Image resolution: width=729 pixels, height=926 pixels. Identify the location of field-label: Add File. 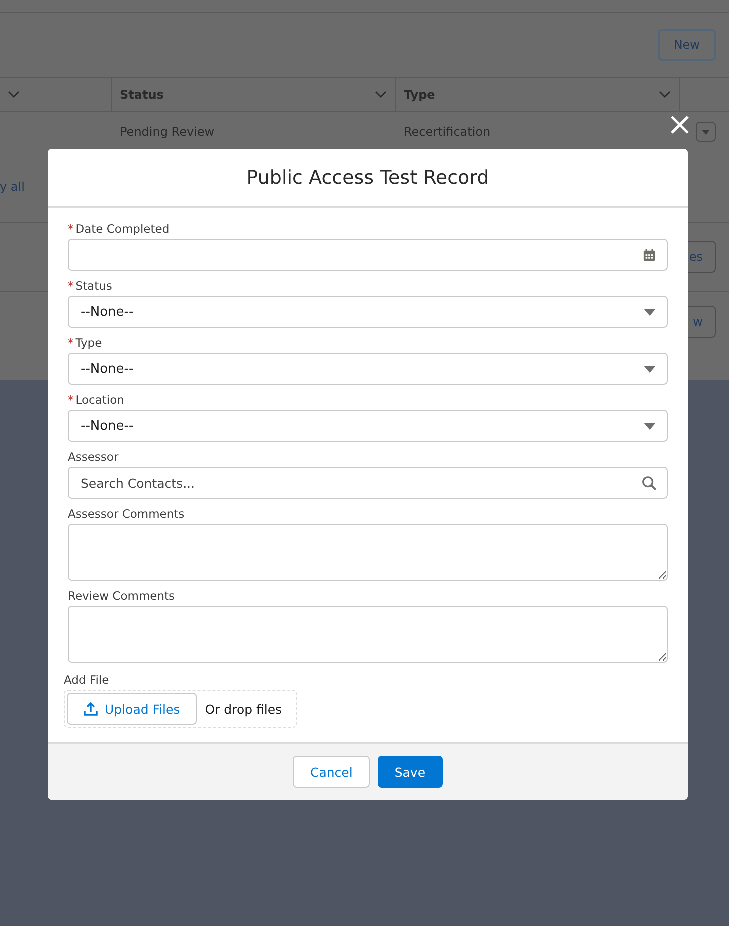
(87, 680).